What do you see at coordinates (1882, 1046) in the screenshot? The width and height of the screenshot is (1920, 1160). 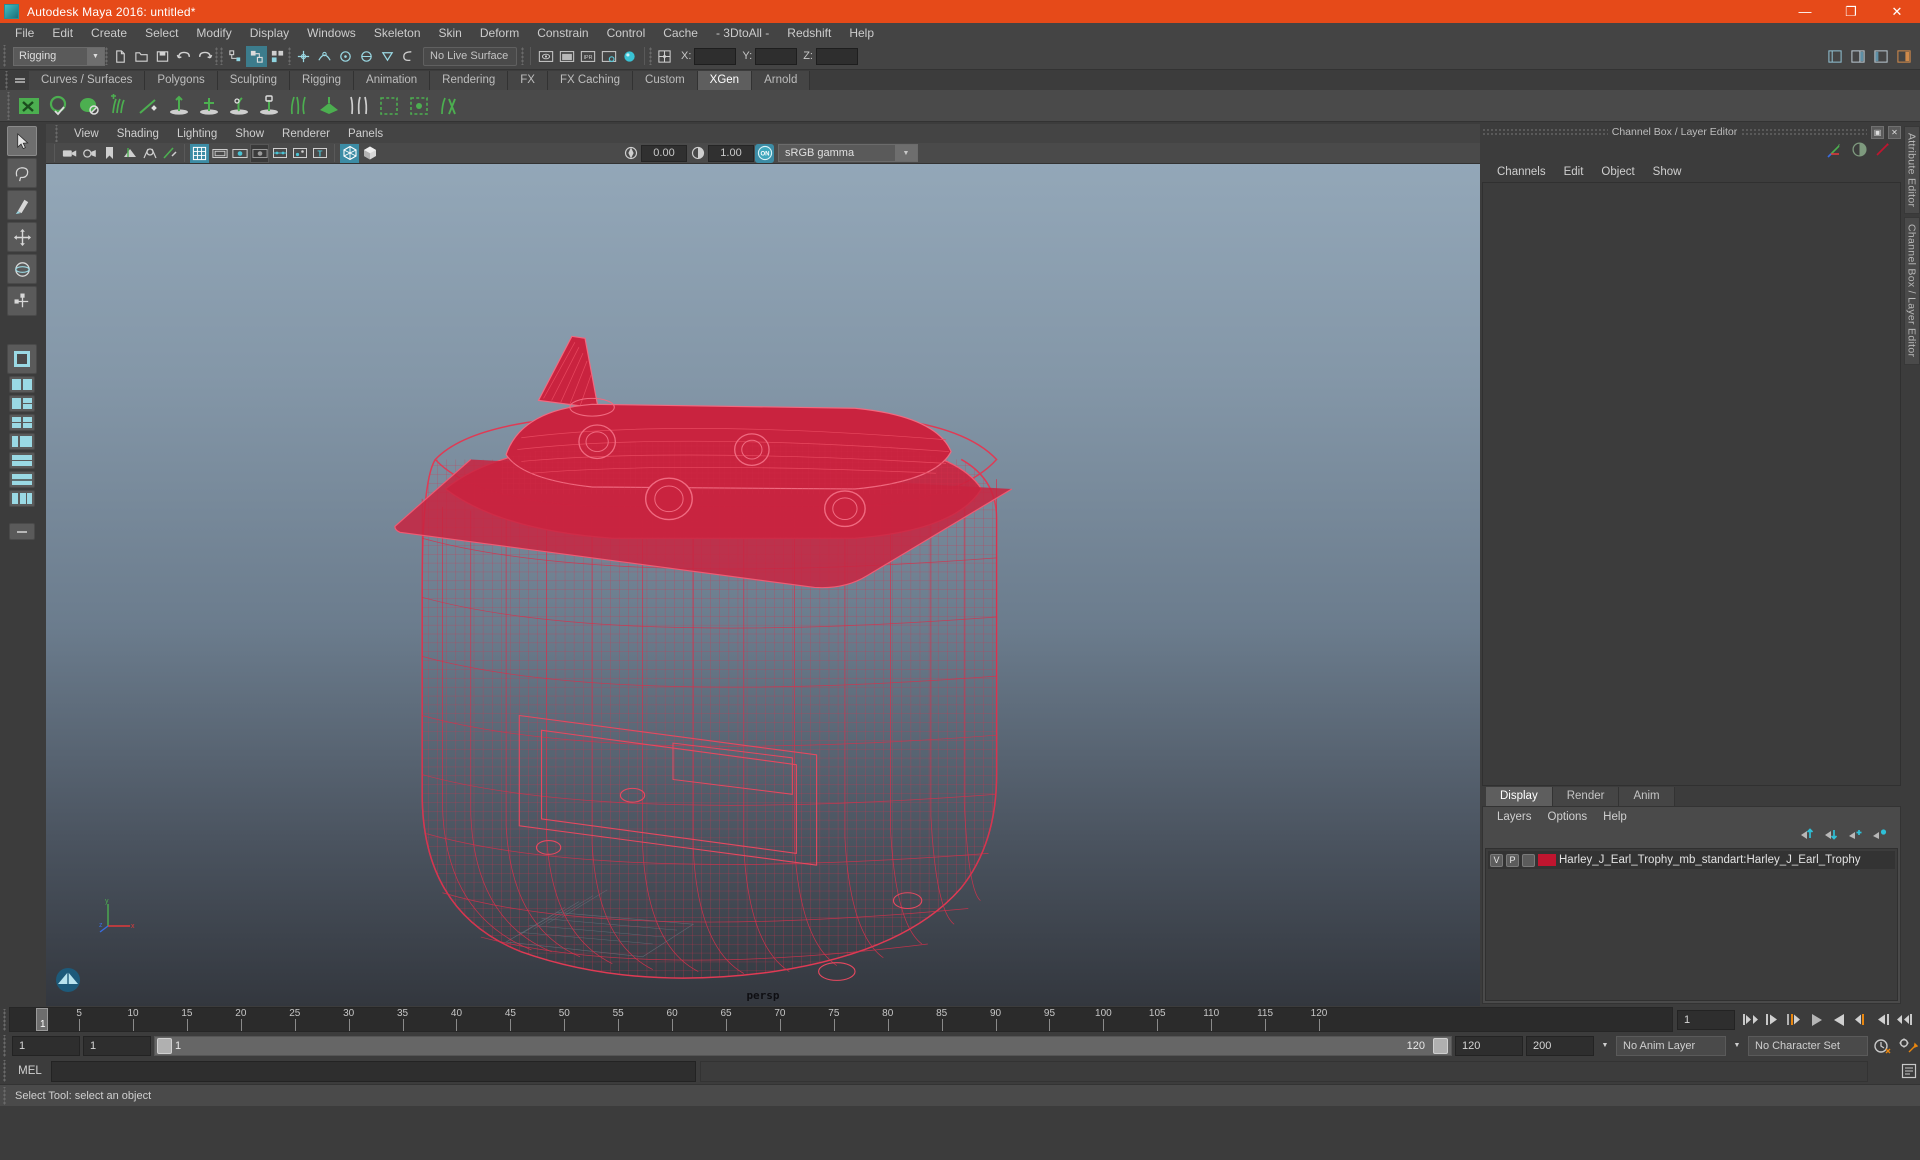 I see `auto-keyframe-icon` at bounding box center [1882, 1046].